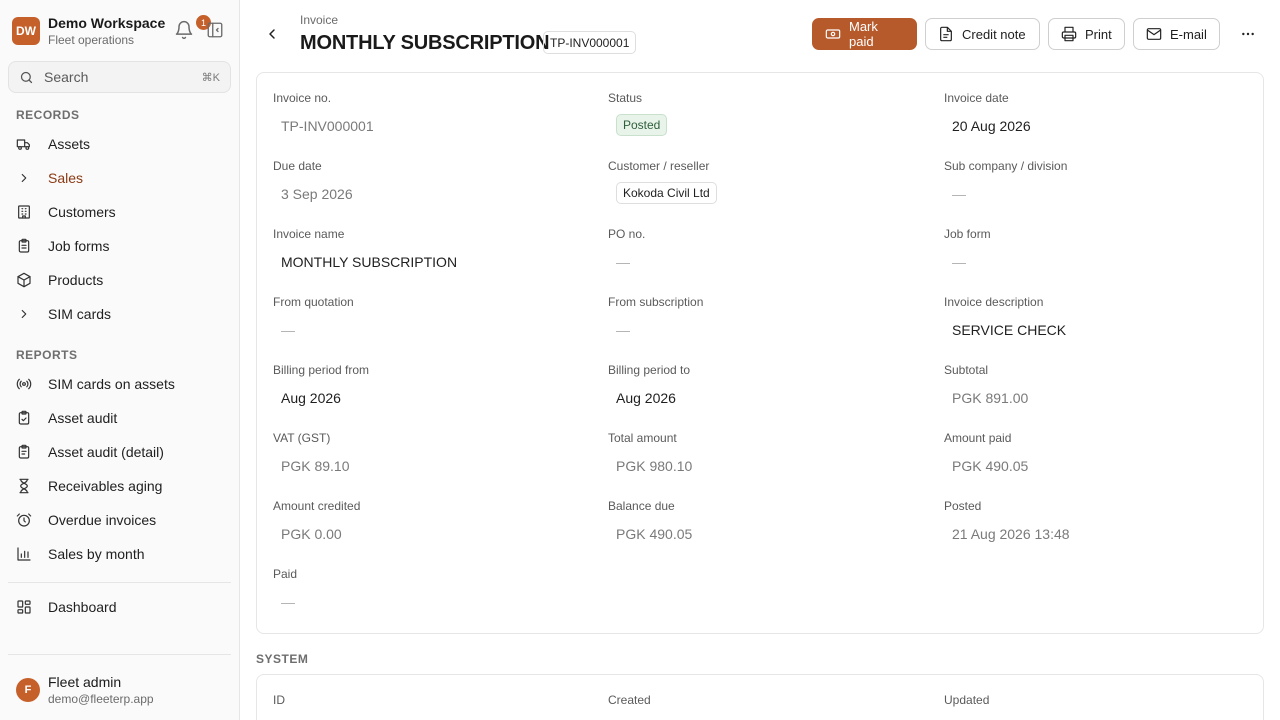 The height and width of the screenshot is (720, 1280). What do you see at coordinates (279, 700) in the screenshot?
I see `system-id-label: ID` at bounding box center [279, 700].